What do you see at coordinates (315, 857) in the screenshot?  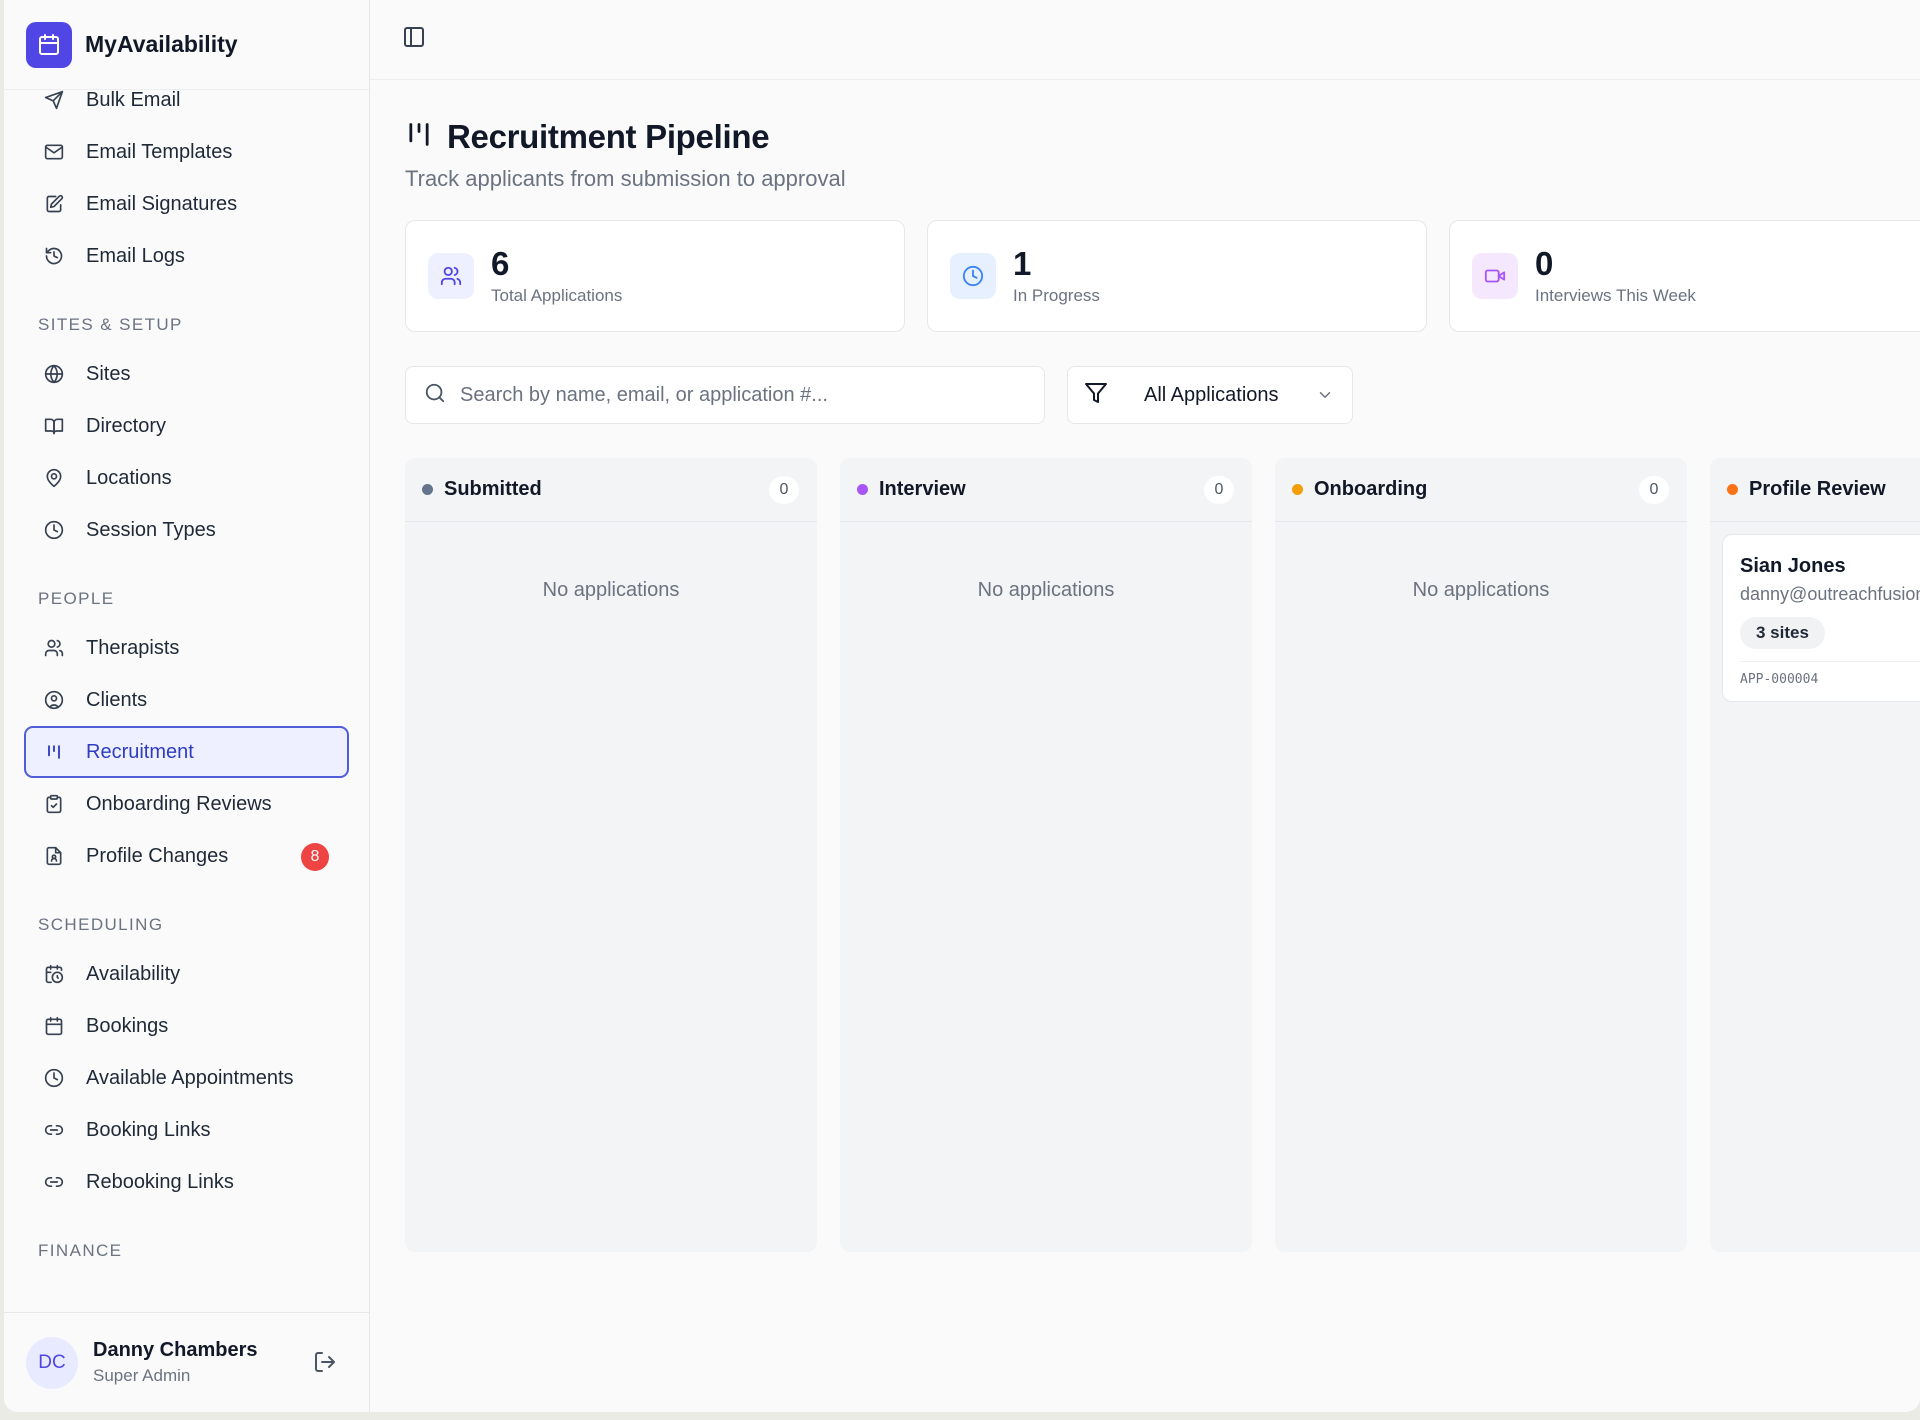 I see `notification-badge: 8` at bounding box center [315, 857].